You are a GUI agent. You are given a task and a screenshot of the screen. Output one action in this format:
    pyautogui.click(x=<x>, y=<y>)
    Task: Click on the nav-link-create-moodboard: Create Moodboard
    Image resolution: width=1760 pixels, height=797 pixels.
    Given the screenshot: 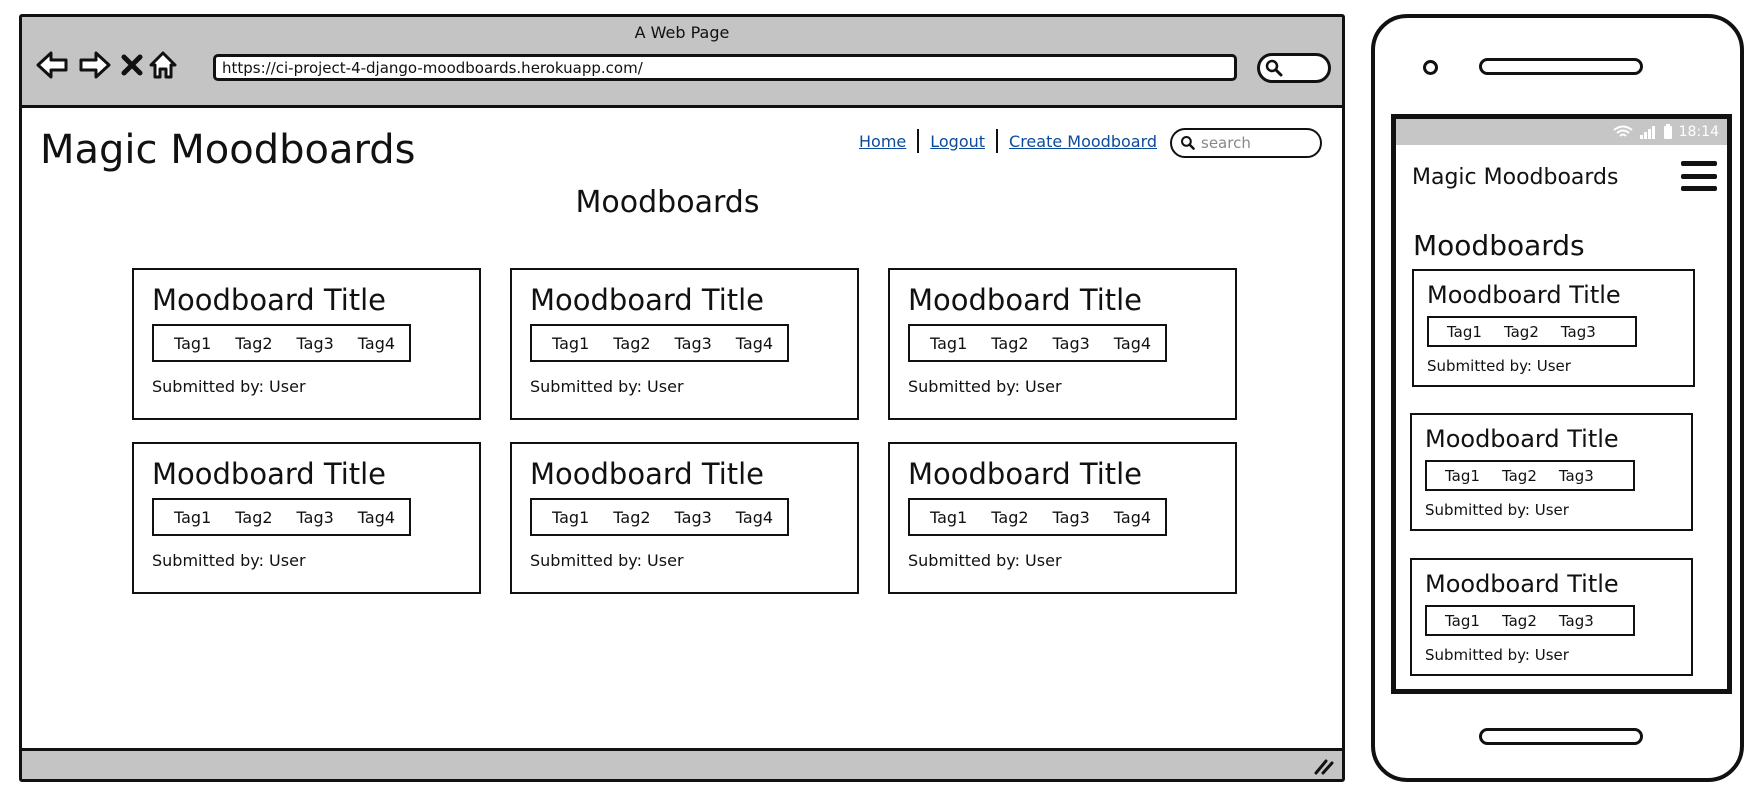 What is the action you would take?
    pyautogui.click(x=1083, y=141)
    